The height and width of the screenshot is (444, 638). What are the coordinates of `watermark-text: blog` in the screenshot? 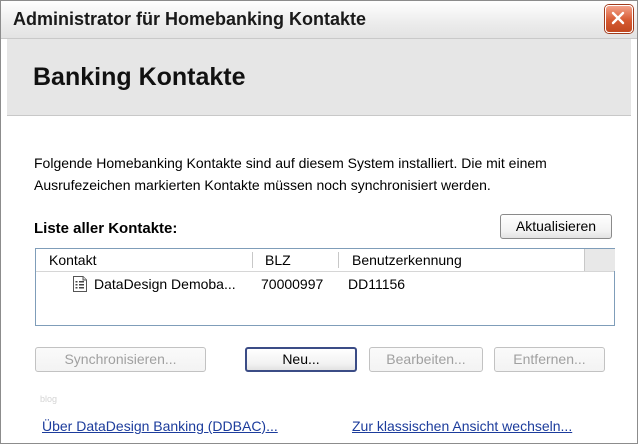 It's located at (49, 399).